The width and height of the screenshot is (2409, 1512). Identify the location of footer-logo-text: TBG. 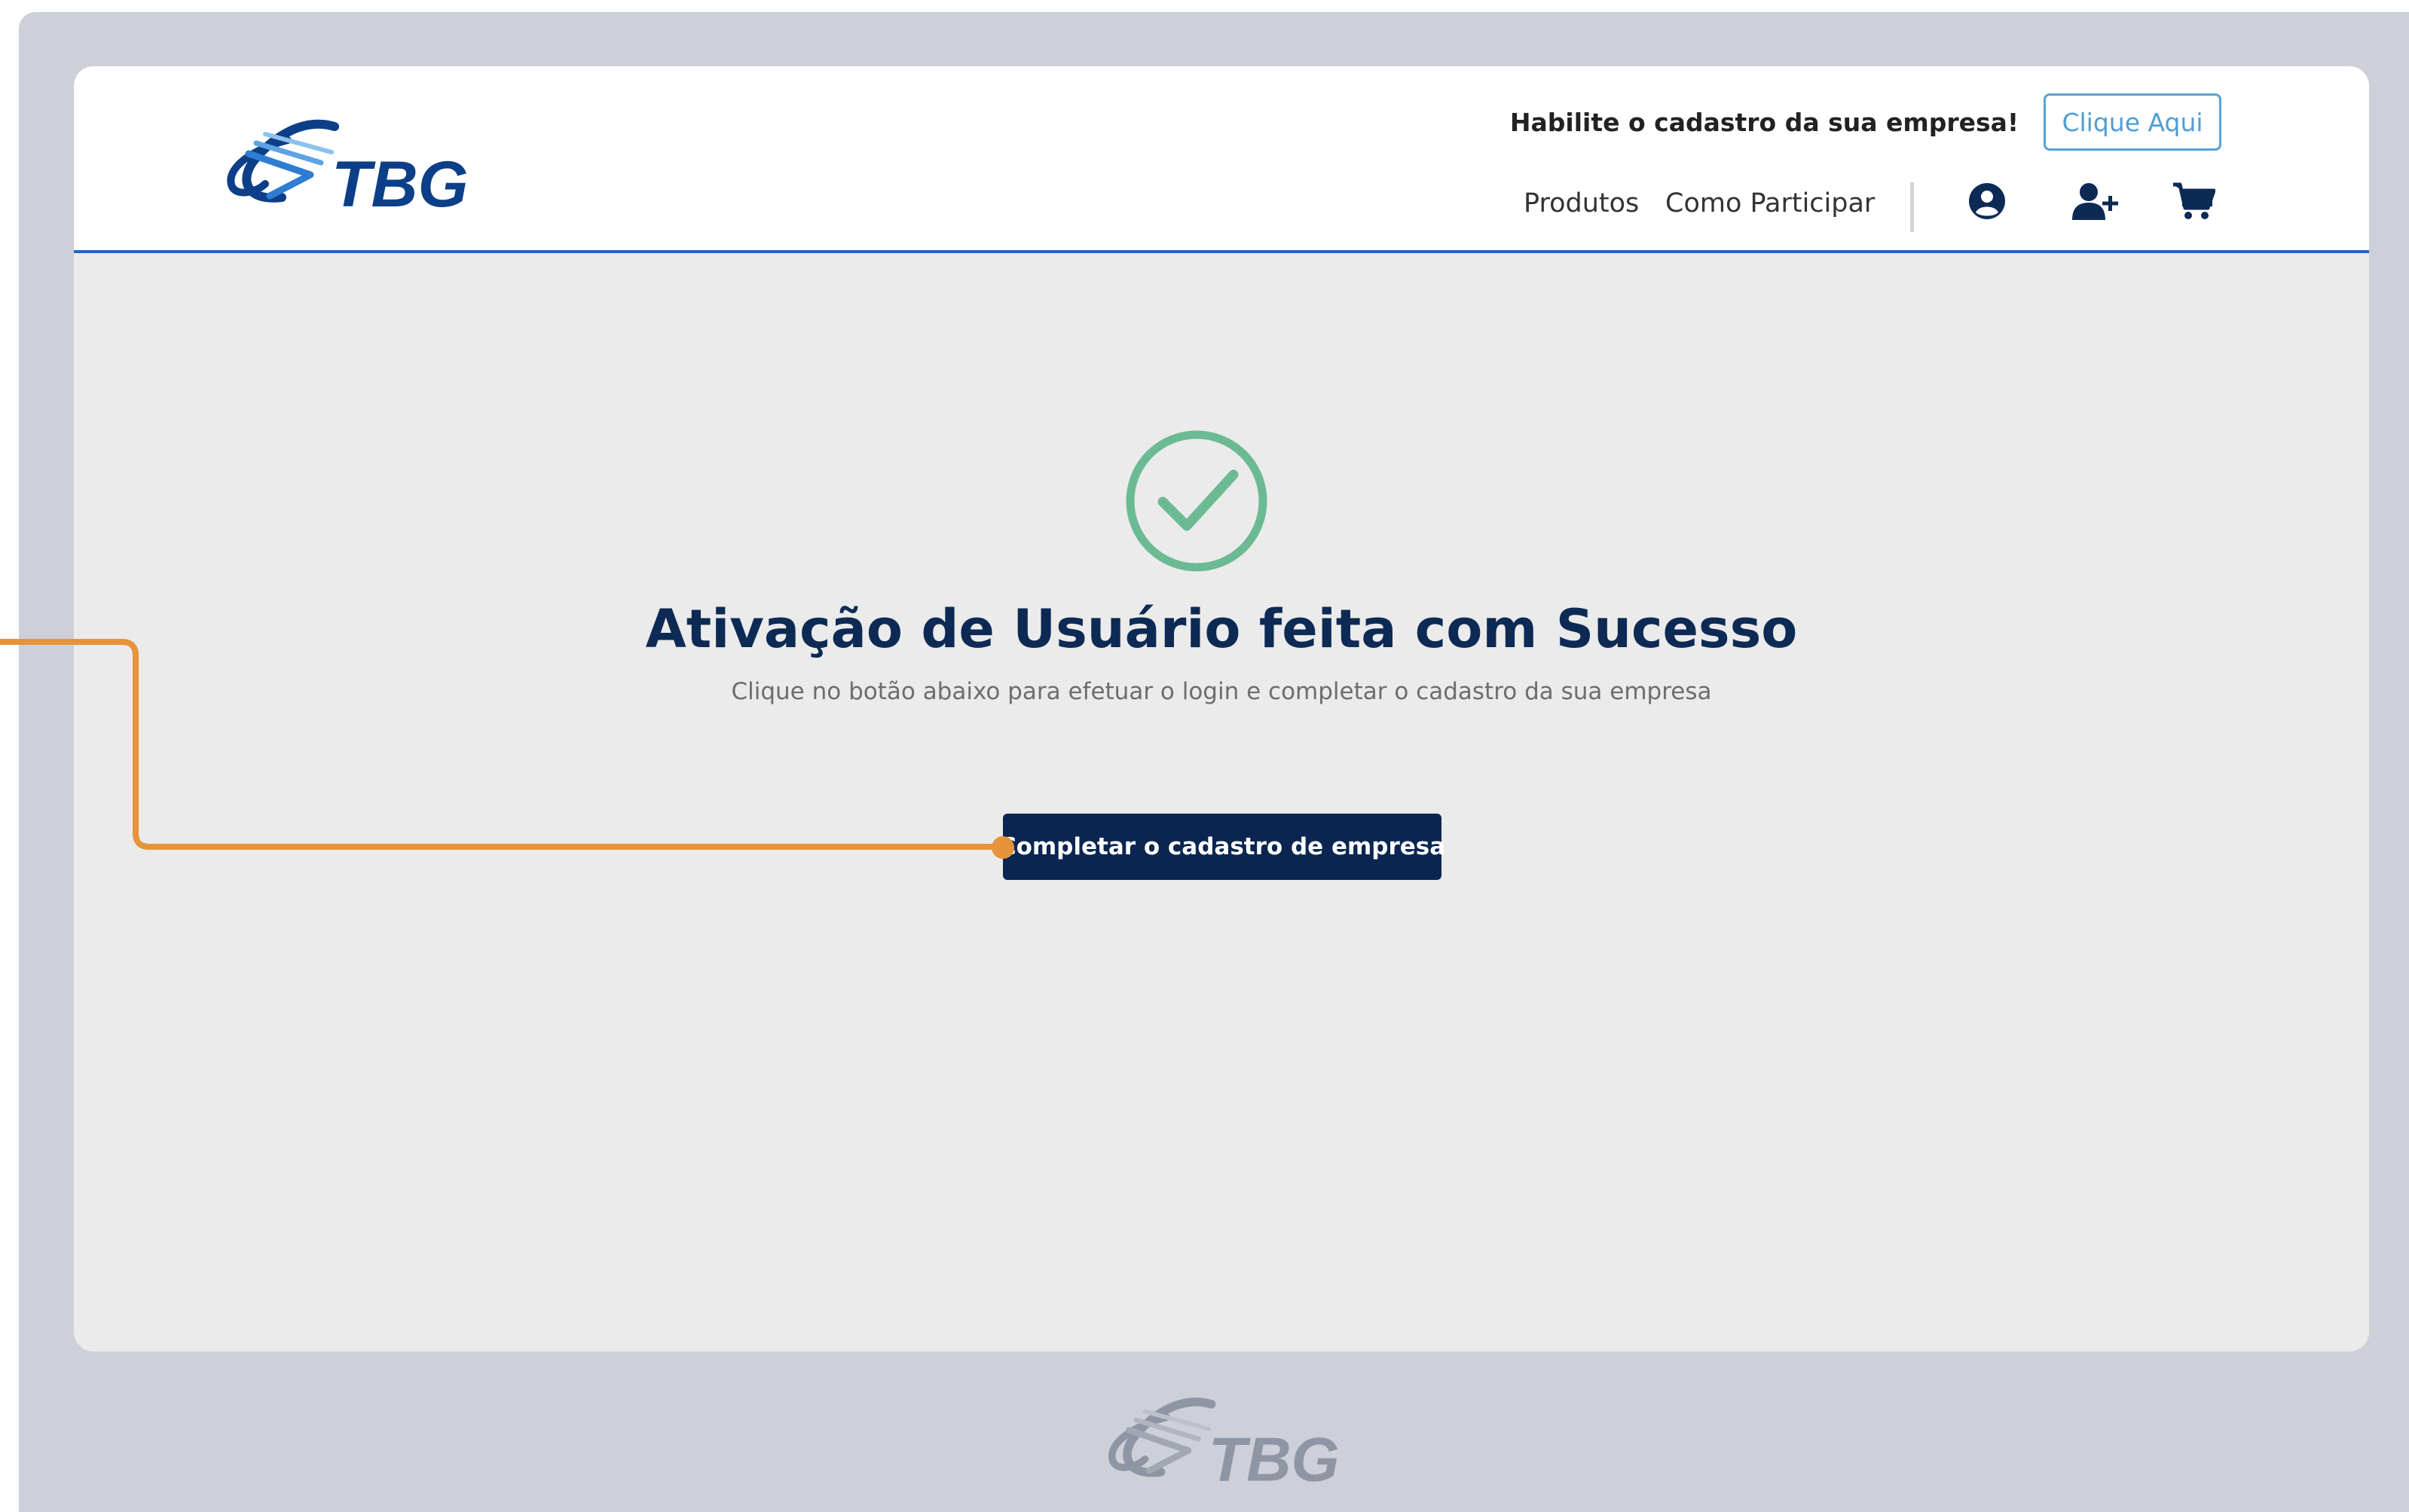
(1274, 1456).